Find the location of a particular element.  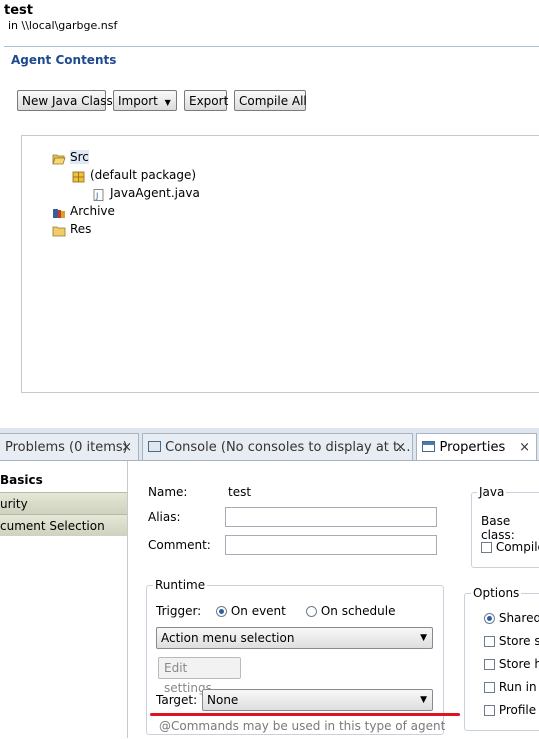

store-search-checkbox: Store se is located at coordinates (511, 641).